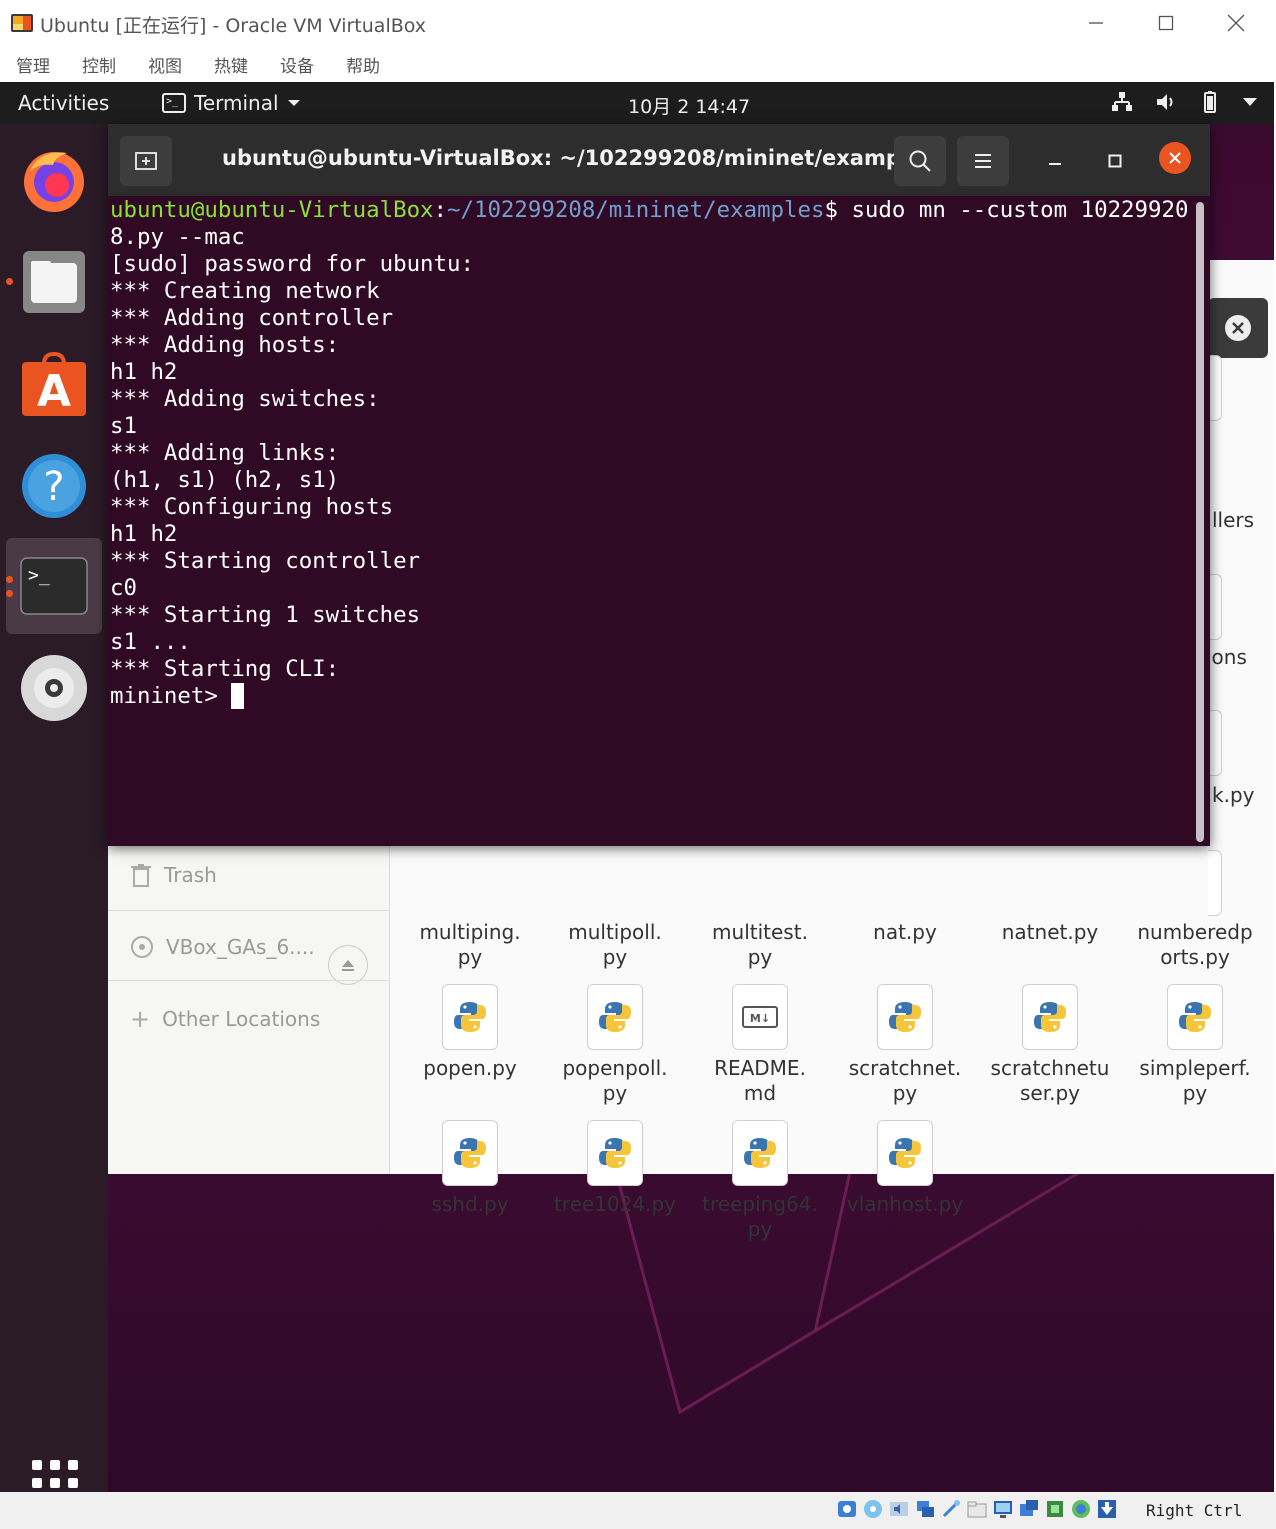  I want to click on file-item: scratchnet. py, so click(905, 1045).